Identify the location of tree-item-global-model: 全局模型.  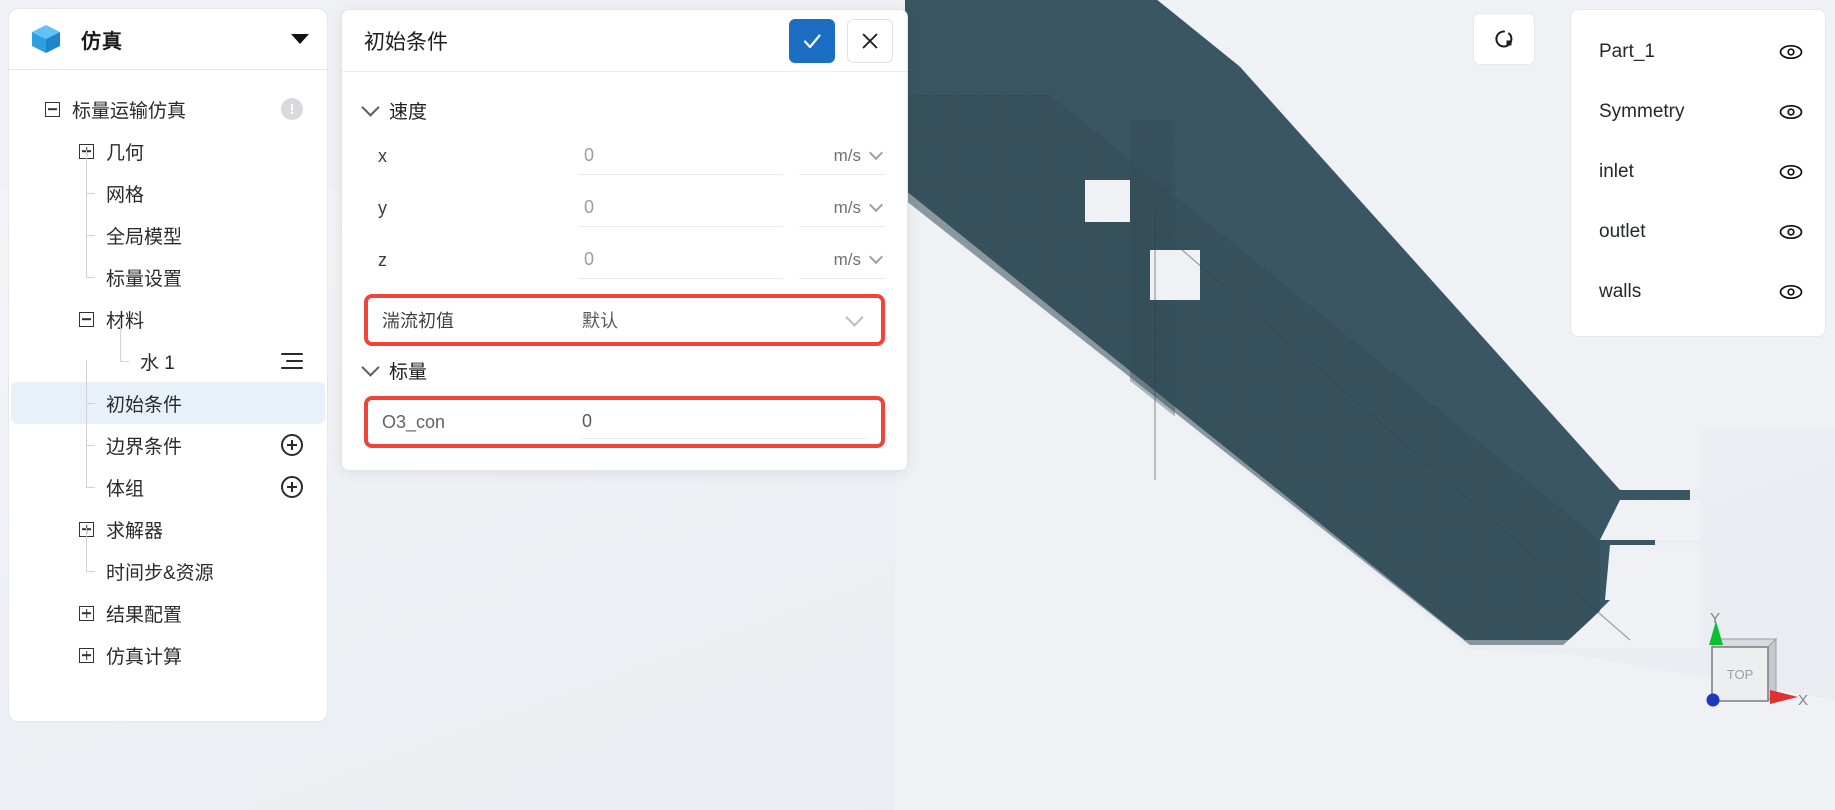
(168, 224).